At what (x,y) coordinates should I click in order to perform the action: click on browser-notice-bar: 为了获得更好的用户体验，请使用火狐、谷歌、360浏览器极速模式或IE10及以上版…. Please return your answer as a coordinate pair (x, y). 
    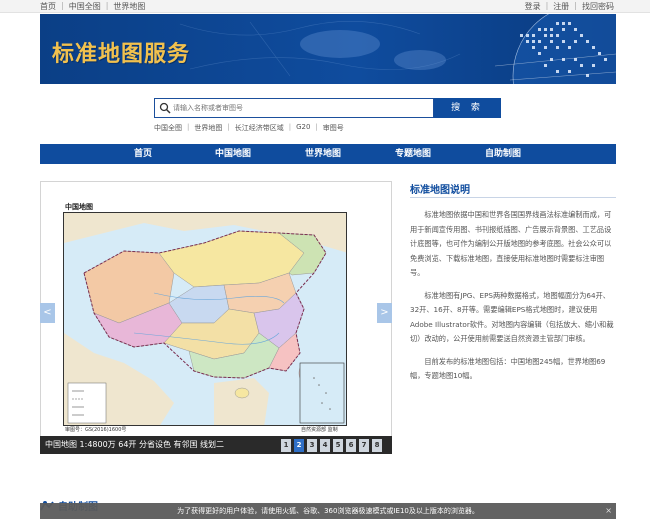
    Looking at the image, I should click on (328, 511).